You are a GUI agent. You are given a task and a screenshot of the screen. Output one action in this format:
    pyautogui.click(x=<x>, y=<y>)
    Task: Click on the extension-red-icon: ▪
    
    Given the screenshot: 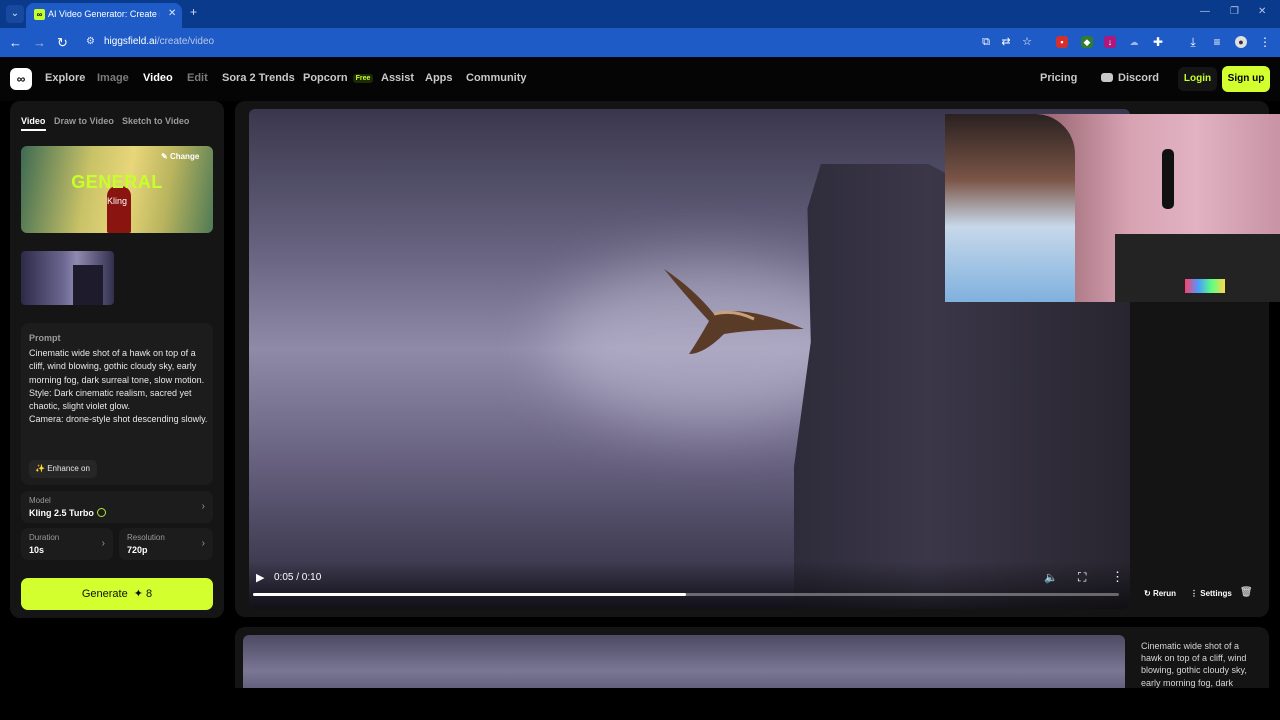 What is the action you would take?
    pyautogui.click(x=1062, y=42)
    